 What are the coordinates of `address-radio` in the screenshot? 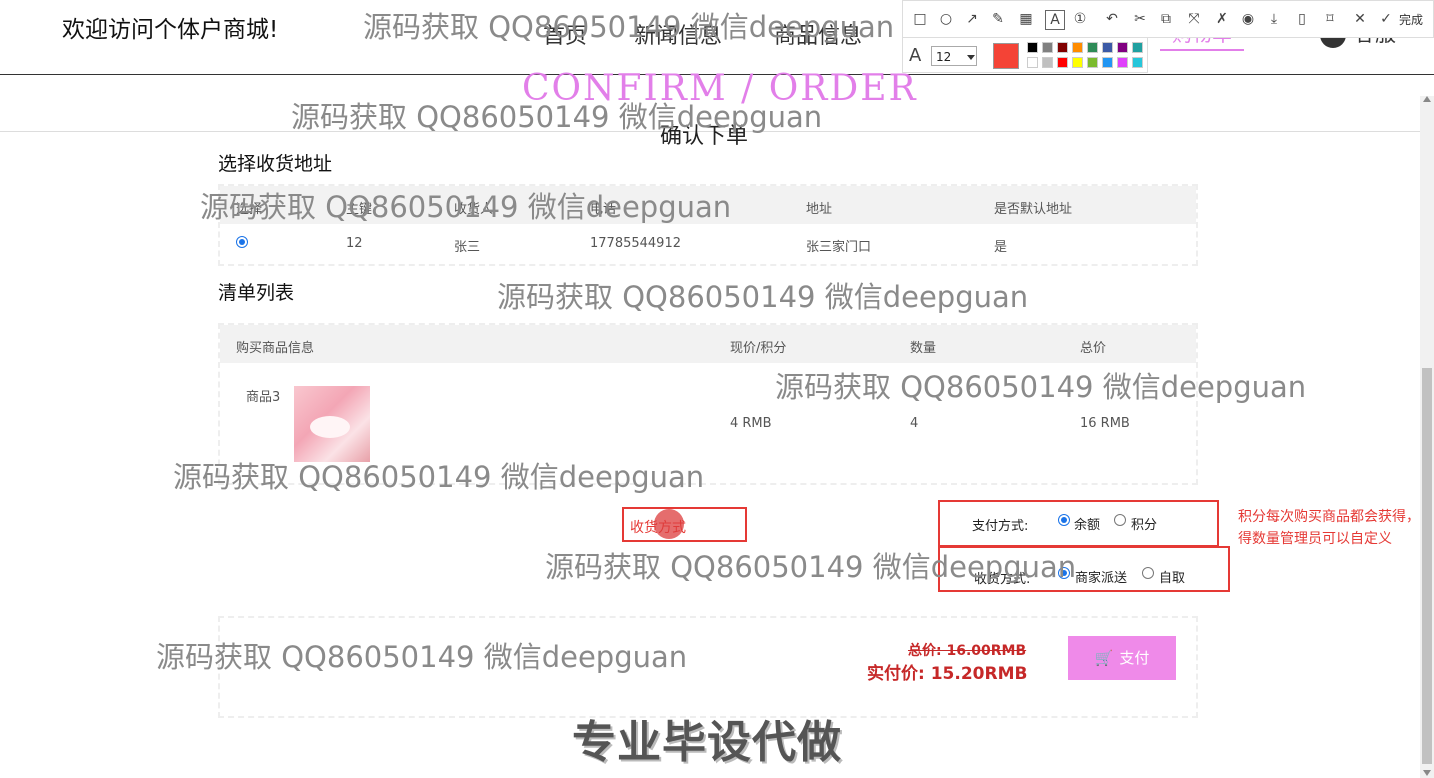 It's located at (242, 242).